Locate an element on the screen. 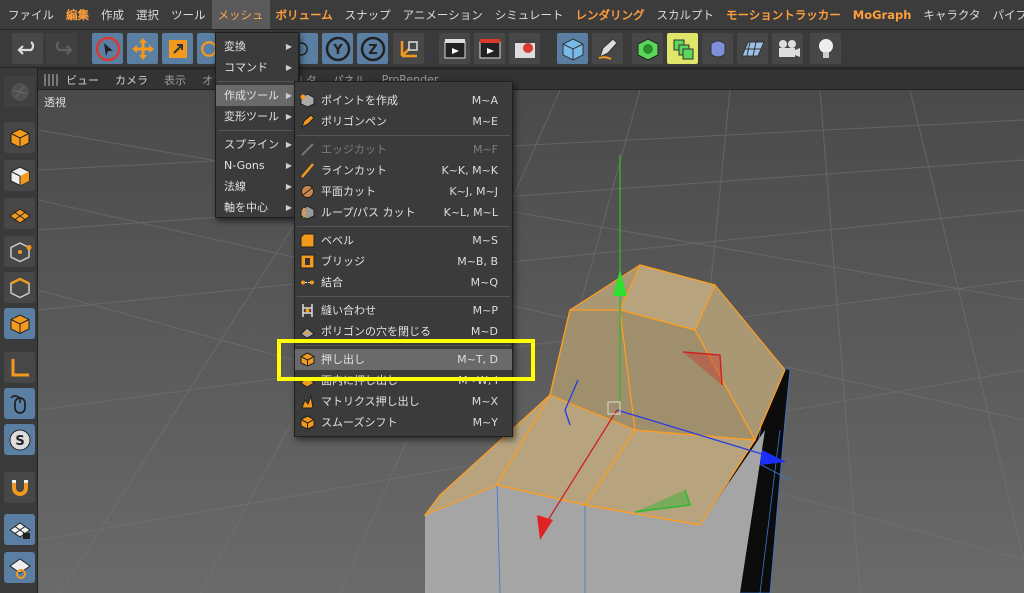 The height and width of the screenshot is (593, 1024). highlight-box is located at coordinates (406, 360).